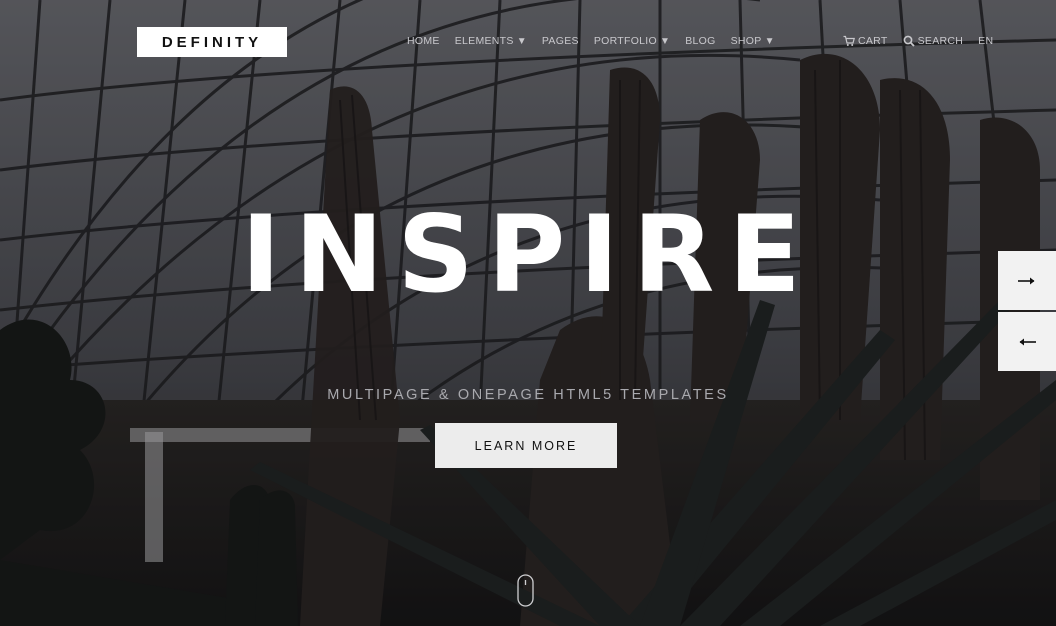  I want to click on learn-more-label: LEARN MORE, so click(526, 445).